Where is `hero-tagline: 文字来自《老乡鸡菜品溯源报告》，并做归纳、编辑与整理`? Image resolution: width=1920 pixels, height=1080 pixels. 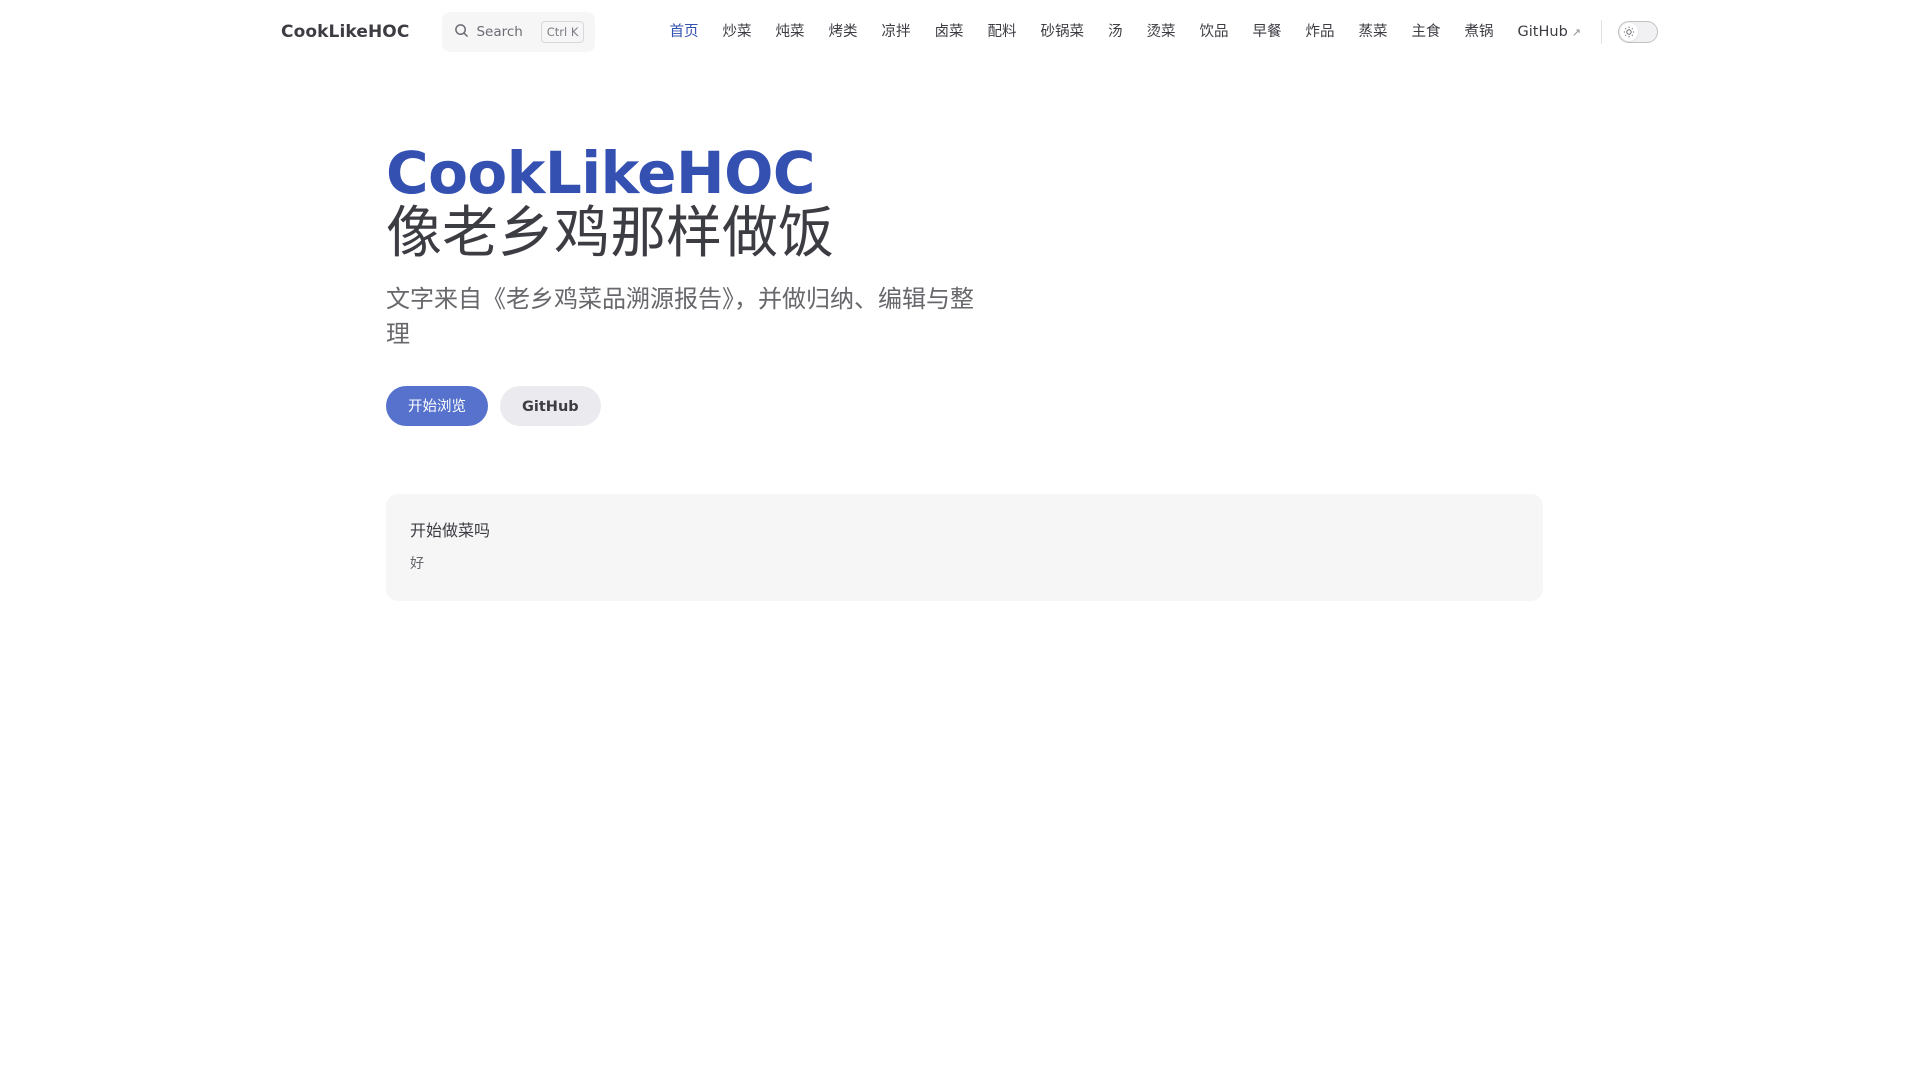
hero-tagline: 文字来自《老乡鸡菜品溯源报告》，并做归纳、编辑与整理 is located at coordinates (680, 316).